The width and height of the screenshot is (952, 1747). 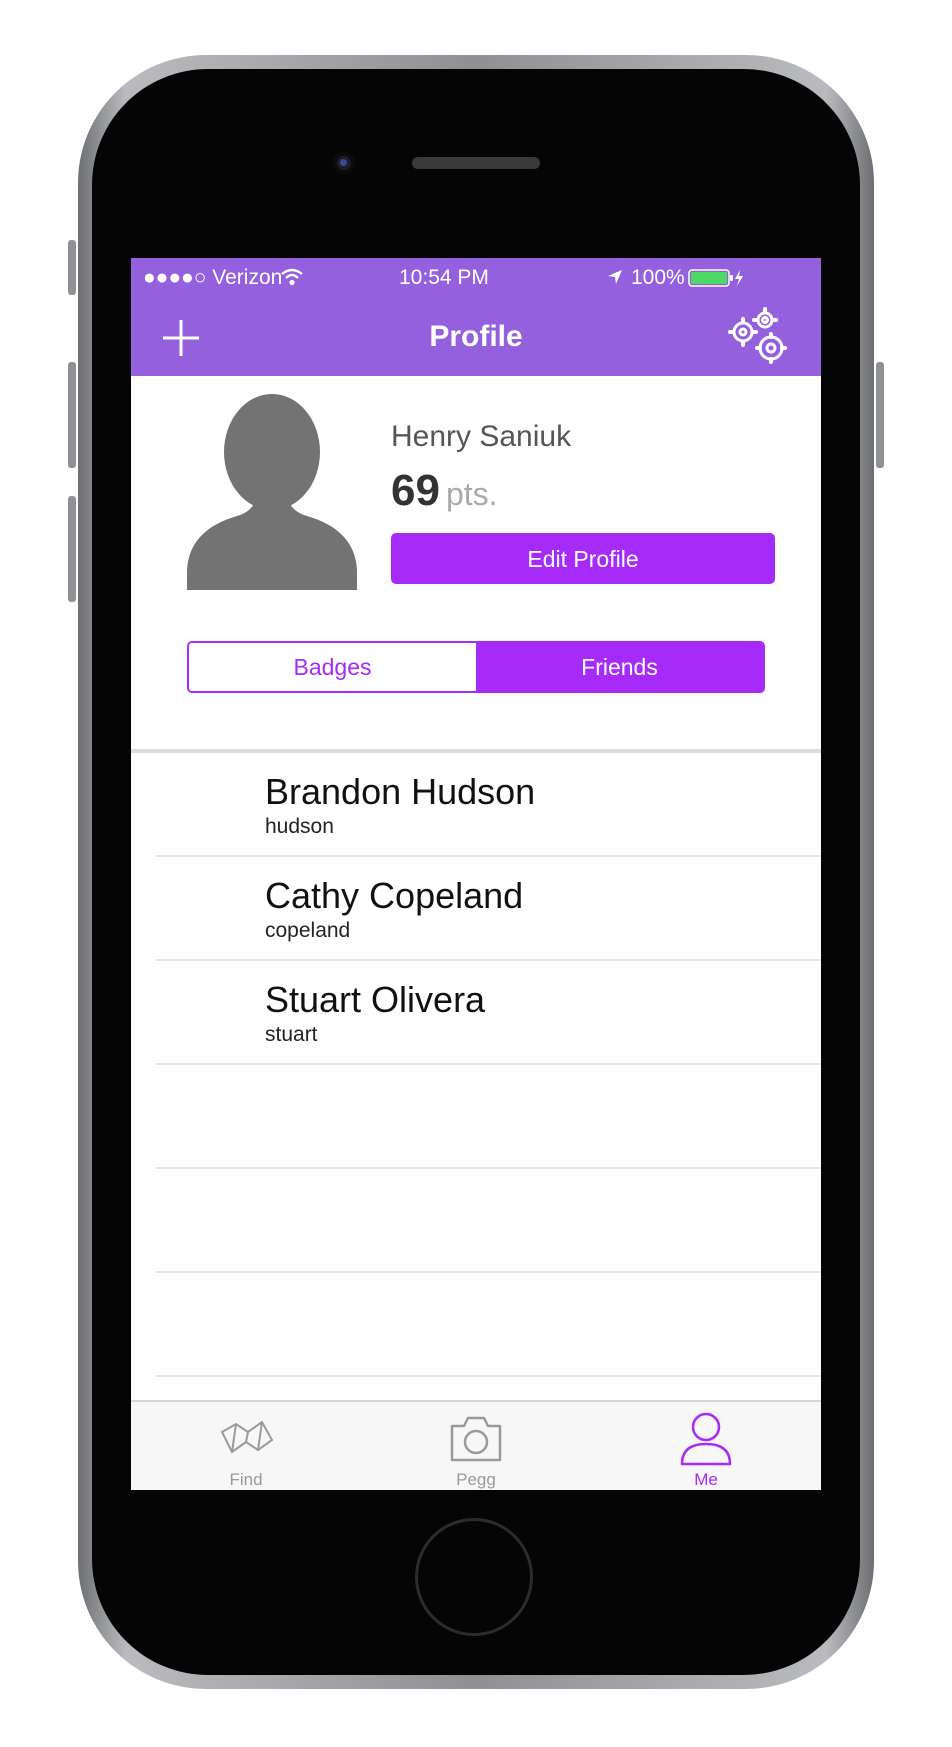 What do you see at coordinates (615, 277) in the screenshot?
I see `location-arrow-icon` at bounding box center [615, 277].